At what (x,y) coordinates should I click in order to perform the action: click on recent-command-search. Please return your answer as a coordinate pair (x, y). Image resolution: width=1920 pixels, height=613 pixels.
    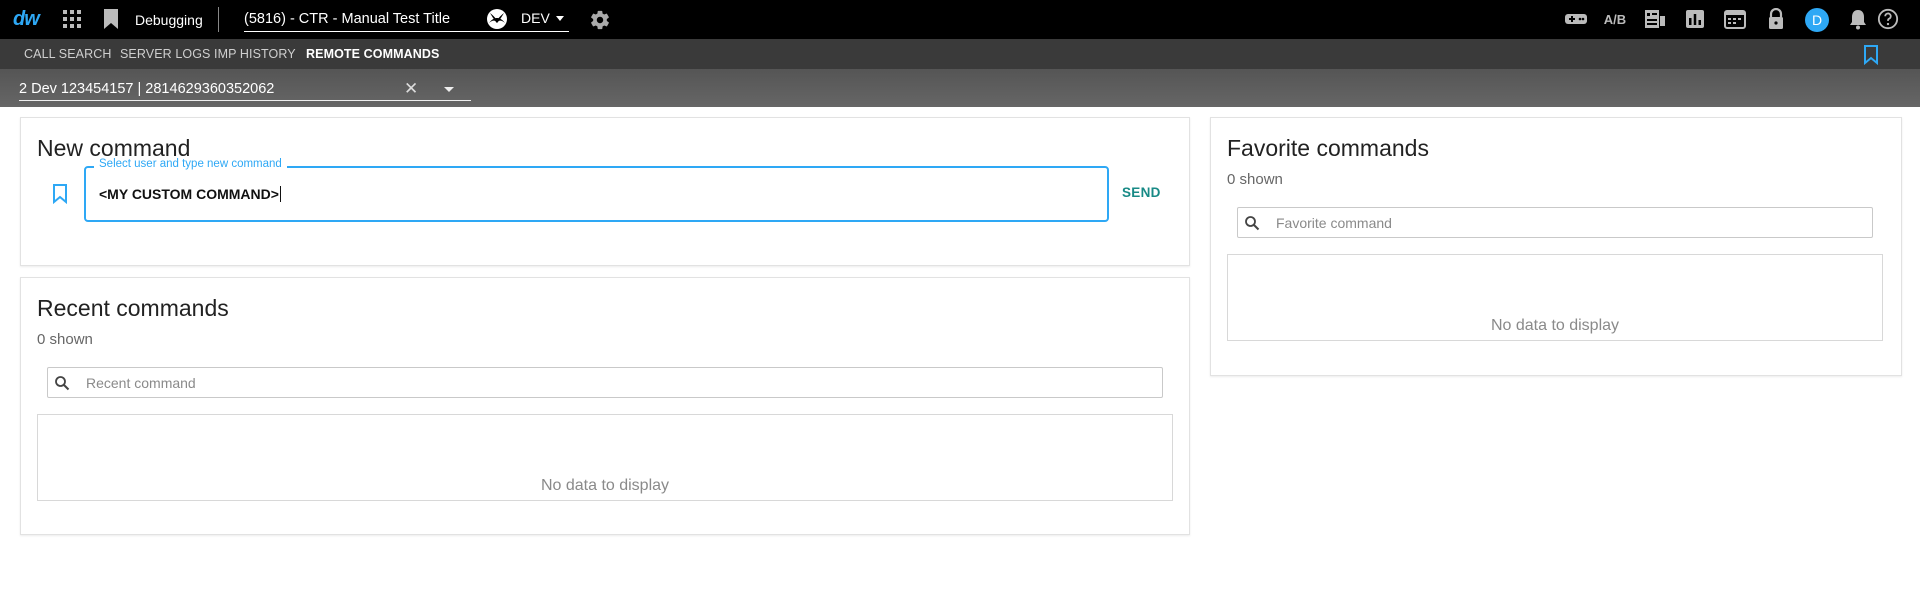
    Looking at the image, I should click on (605, 382).